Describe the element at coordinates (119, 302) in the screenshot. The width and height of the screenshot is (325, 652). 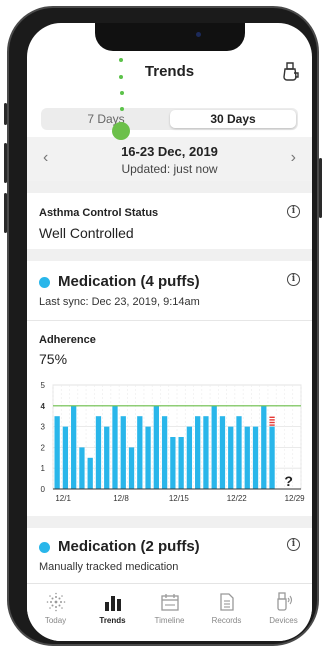
I see `last-sync: Last sync: Dec 23, 2019, 9:14am` at that location.